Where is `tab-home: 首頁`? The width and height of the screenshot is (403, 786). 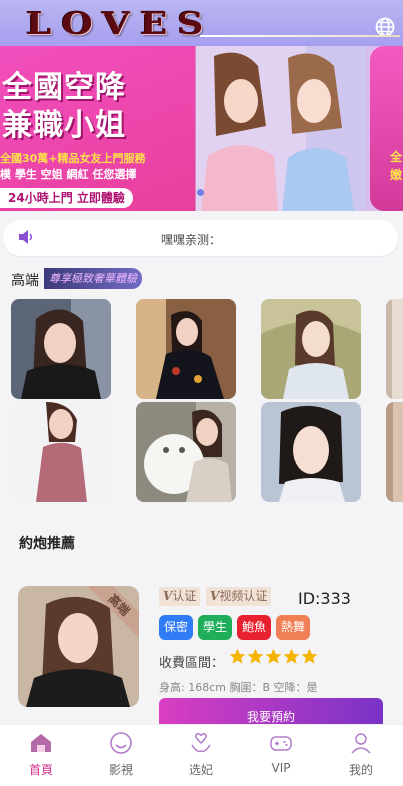
tab-home: 首頁 is located at coordinates (41, 755).